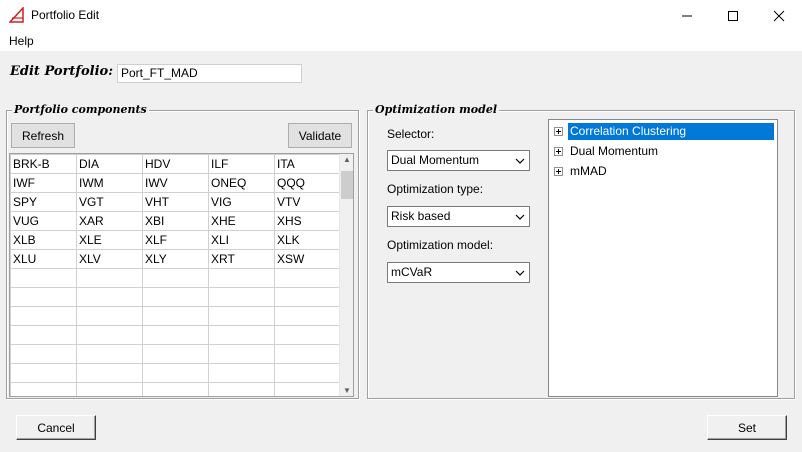 This screenshot has width=802, height=452. What do you see at coordinates (241, 240) in the screenshot?
I see `grid-cell: XLI` at bounding box center [241, 240].